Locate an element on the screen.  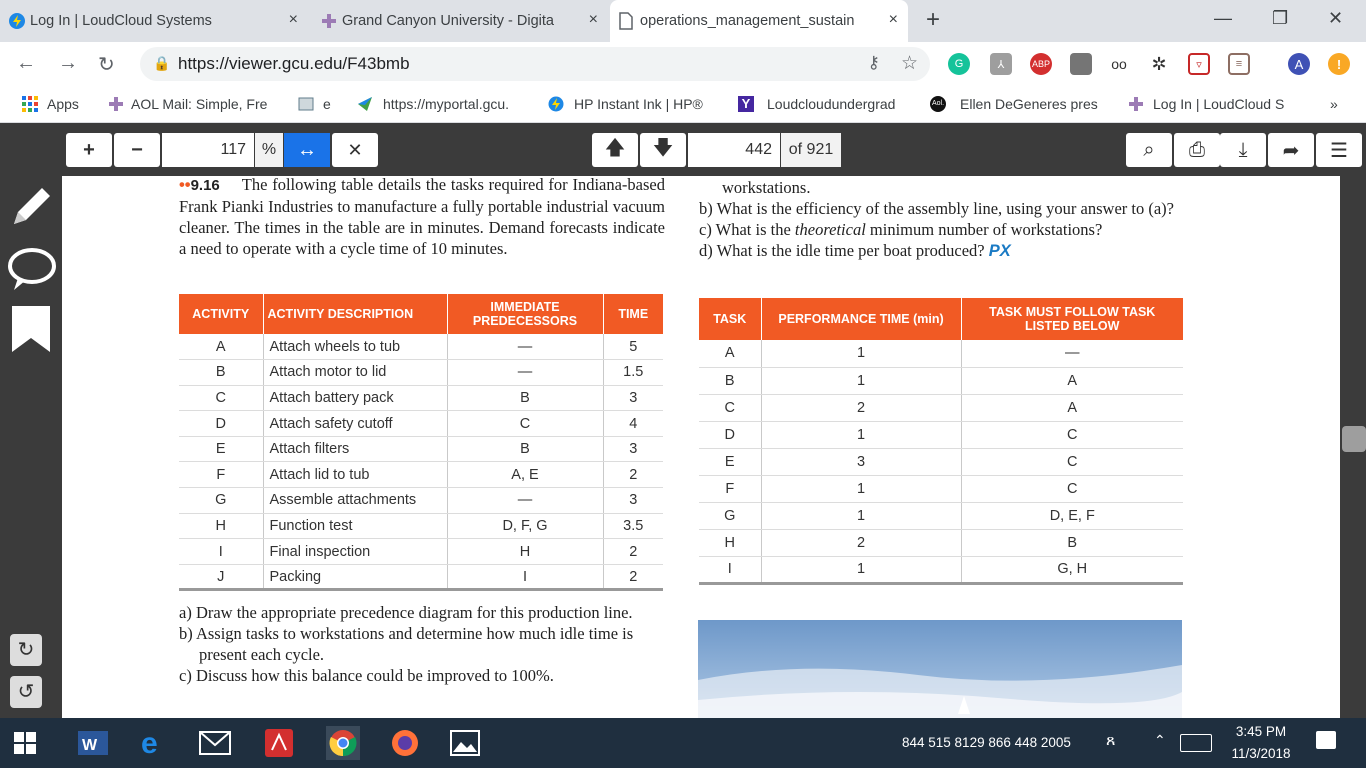
restore-button: ❐ is located at coordinates (1280, 18).